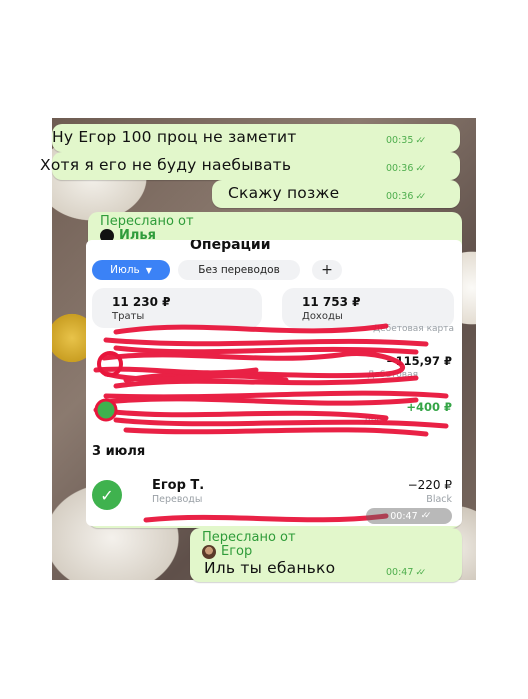 The height and width of the screenshot is (699, 528). I want to click on outgoing-message: Скажу позже 00:36 ✓✓, so click(336, 194).